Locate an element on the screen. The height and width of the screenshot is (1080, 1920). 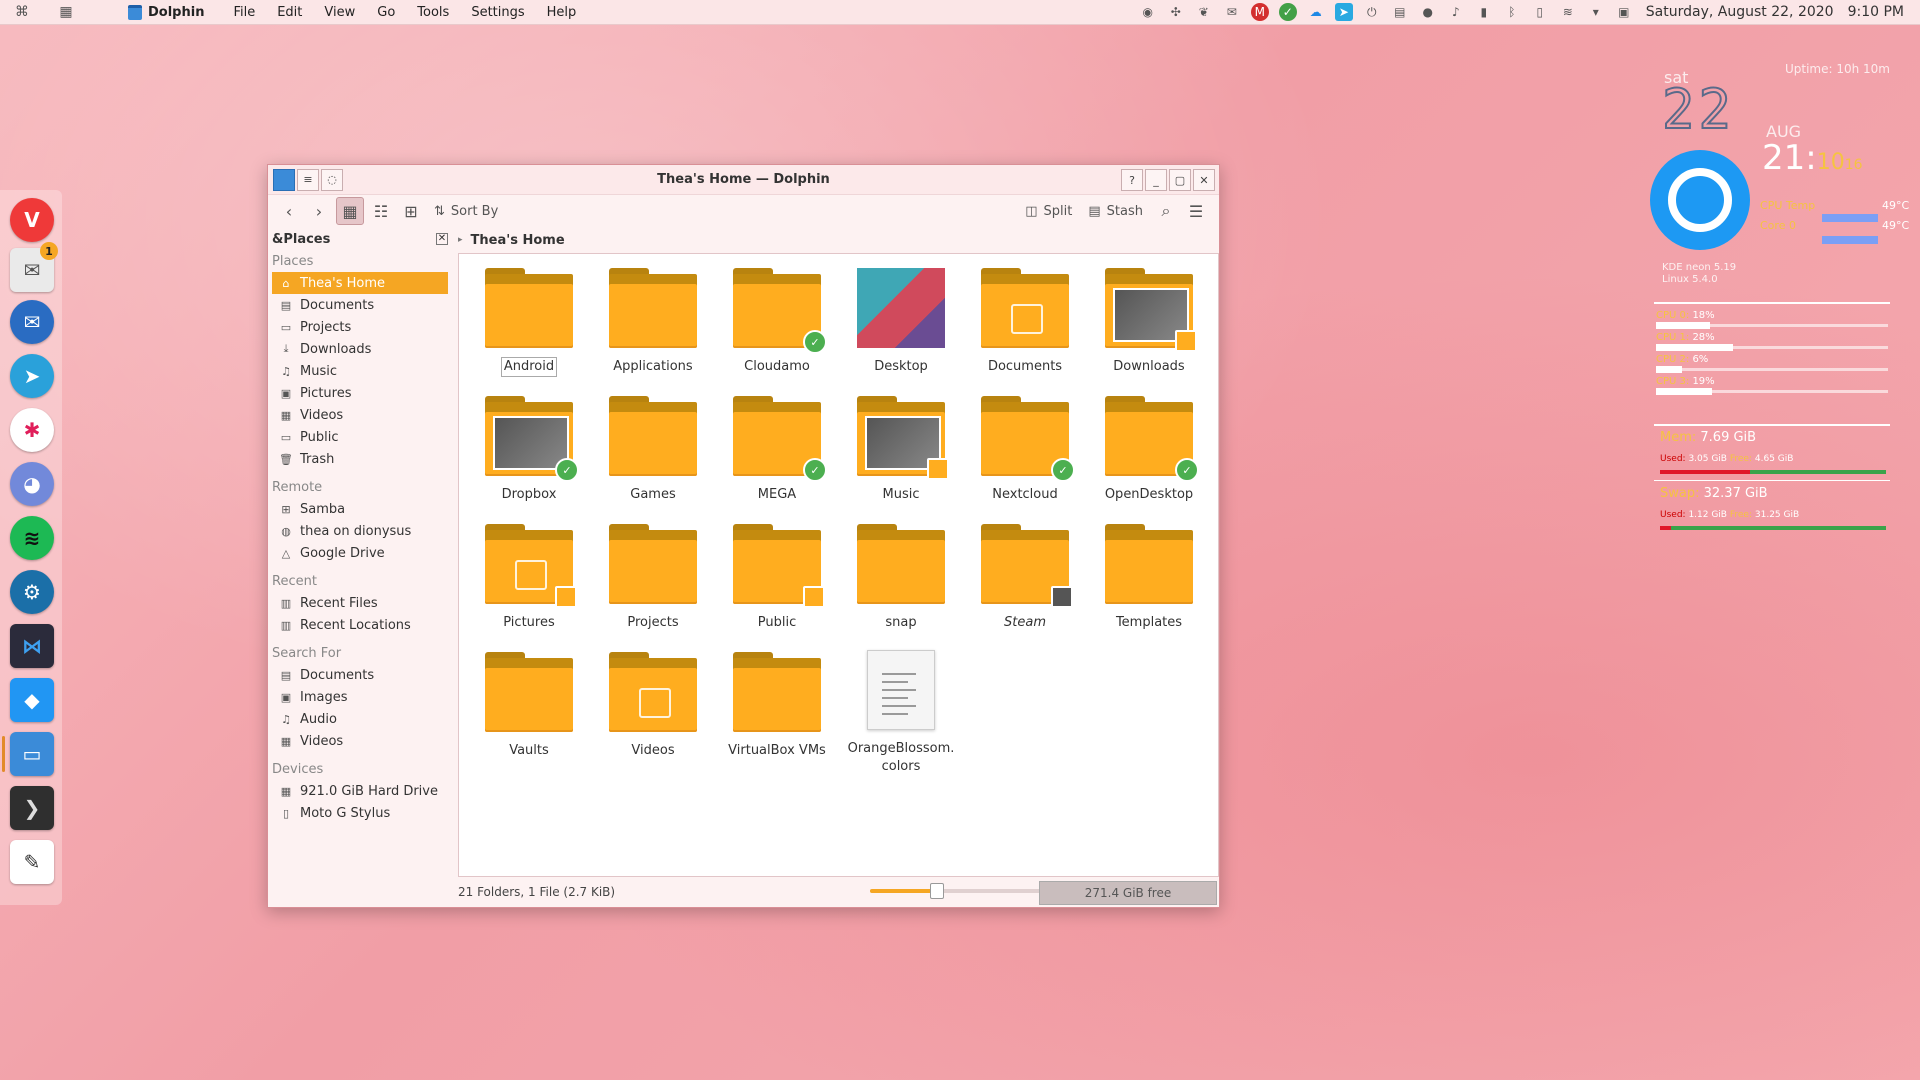
places-item-google-drive: △ Google Drive is located at coordinates (360, 553).